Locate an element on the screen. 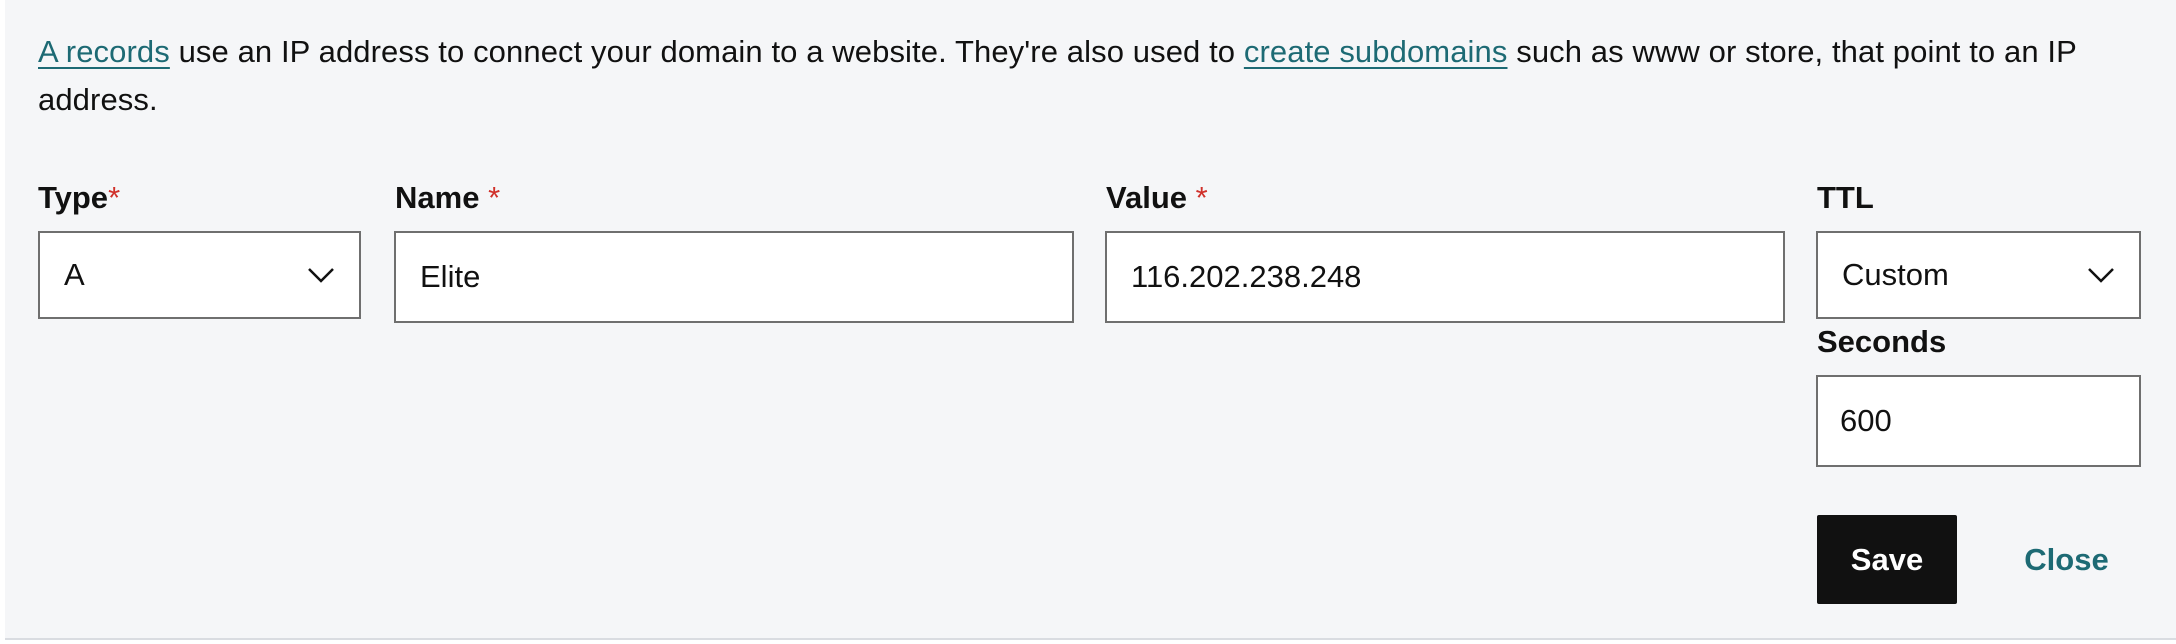 Image resolution: width=2176 pixels, height=644 pixels. ttl-select: Custom is located at coordinates (1978, 275).